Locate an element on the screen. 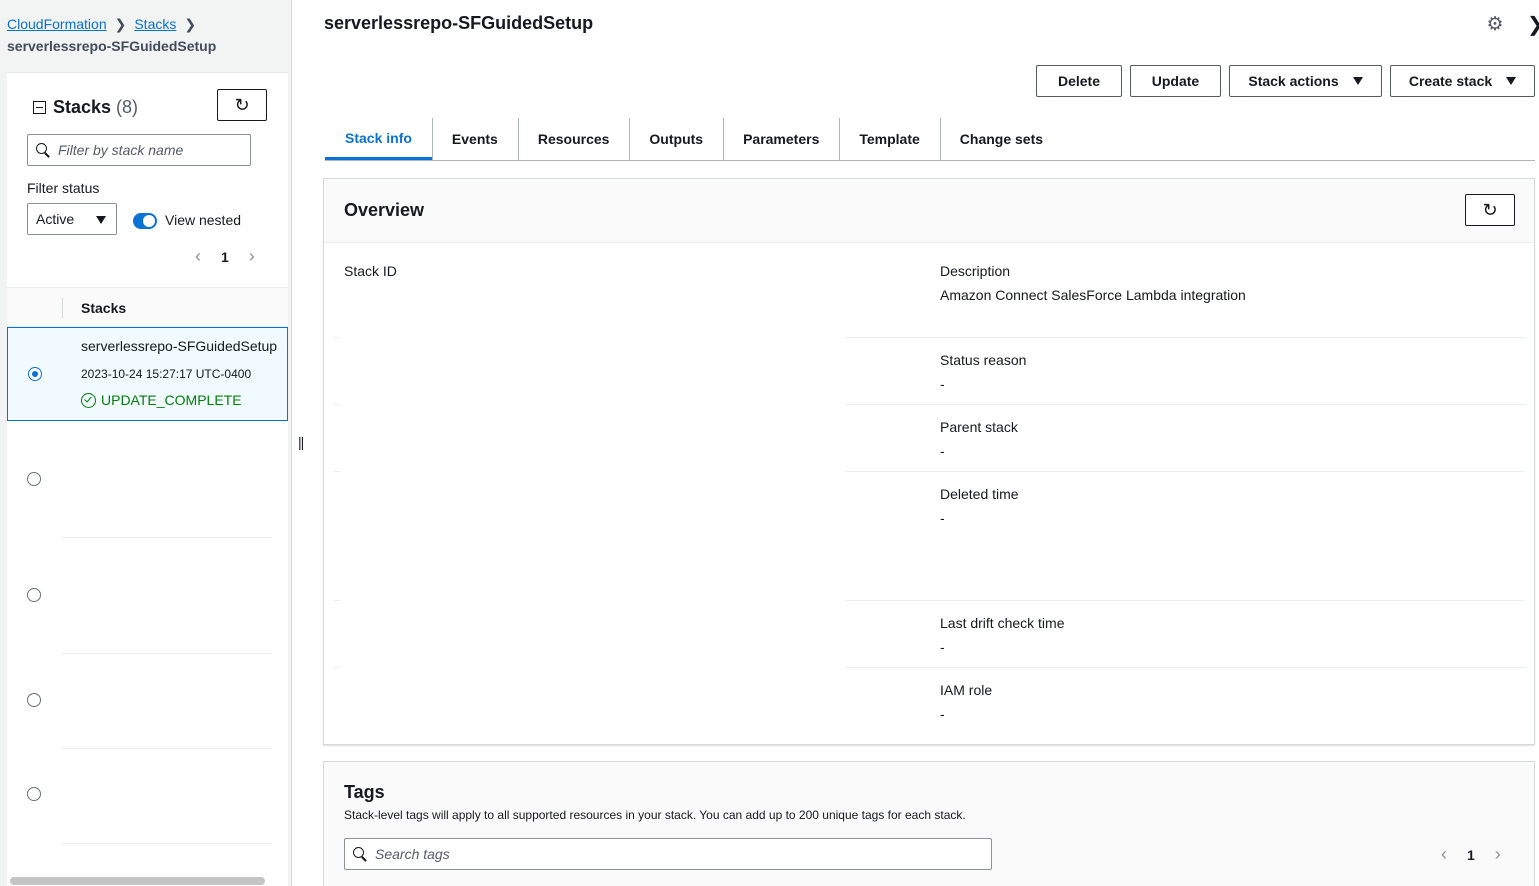 The height and width of the screenshot is (886, 1539). filter-stack-name-field is located at coordinates (139, 150).